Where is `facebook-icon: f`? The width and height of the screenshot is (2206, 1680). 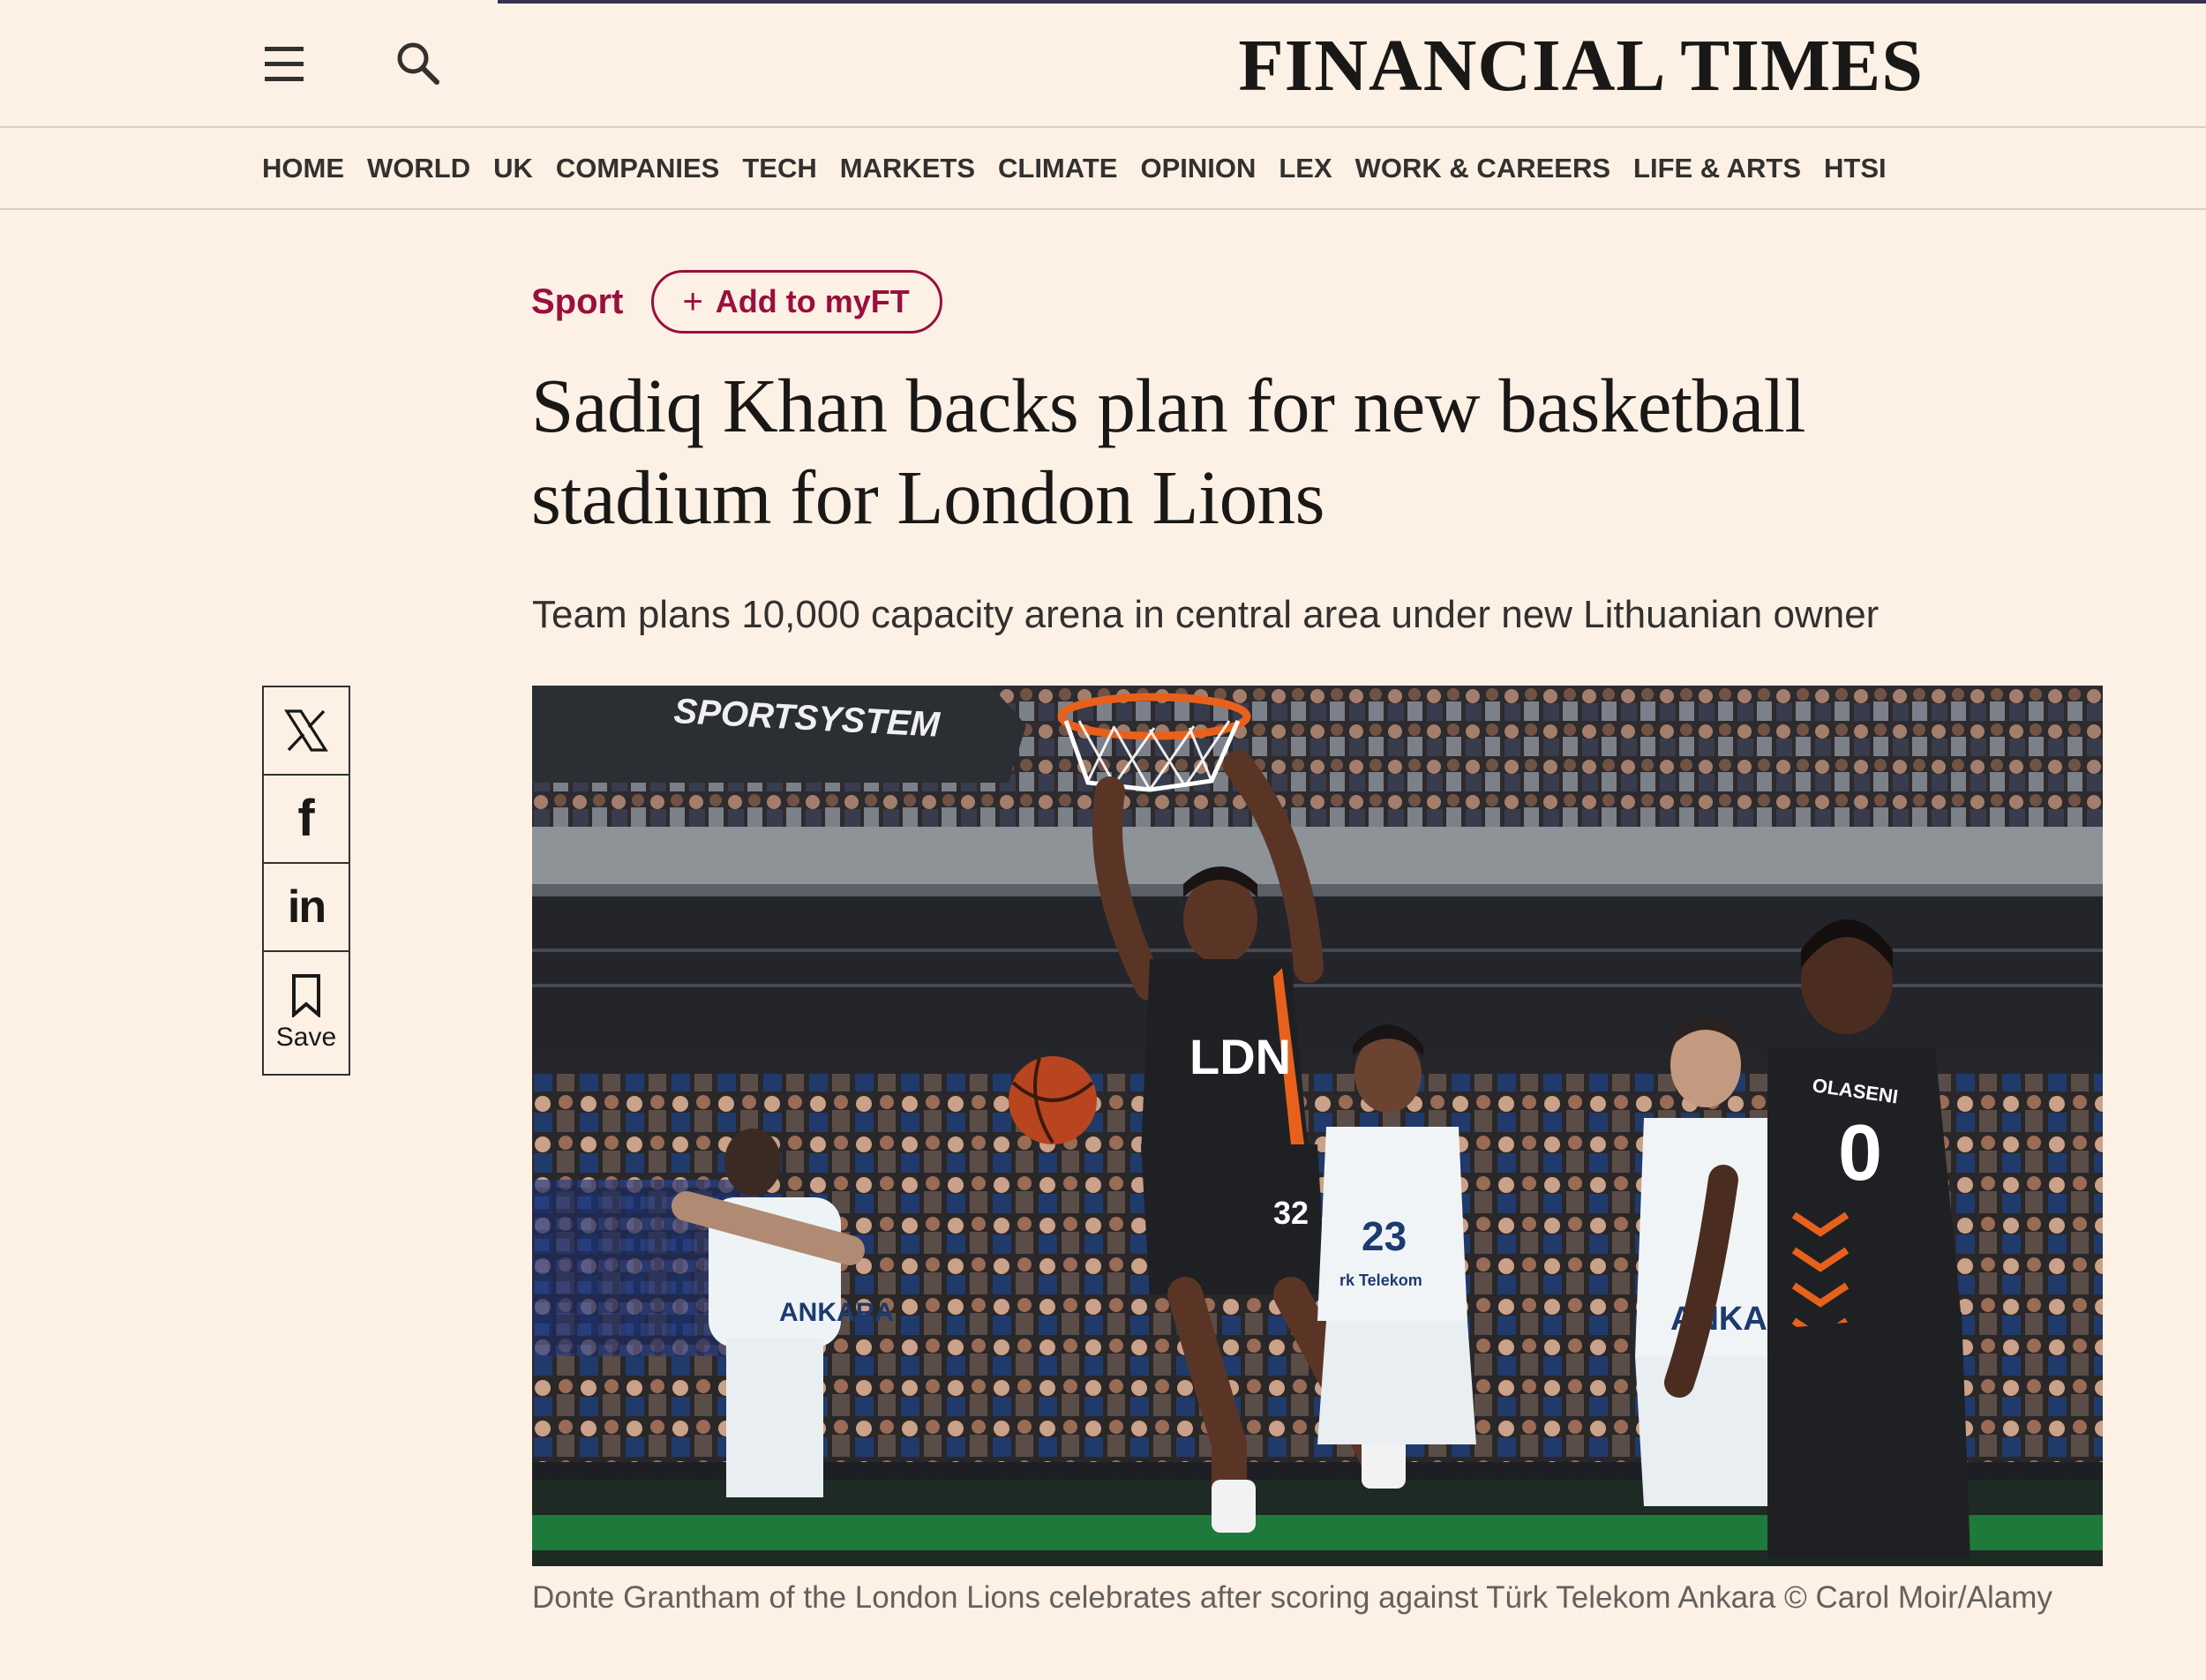
facebook-icon: f is located at coordinates (306, 818).